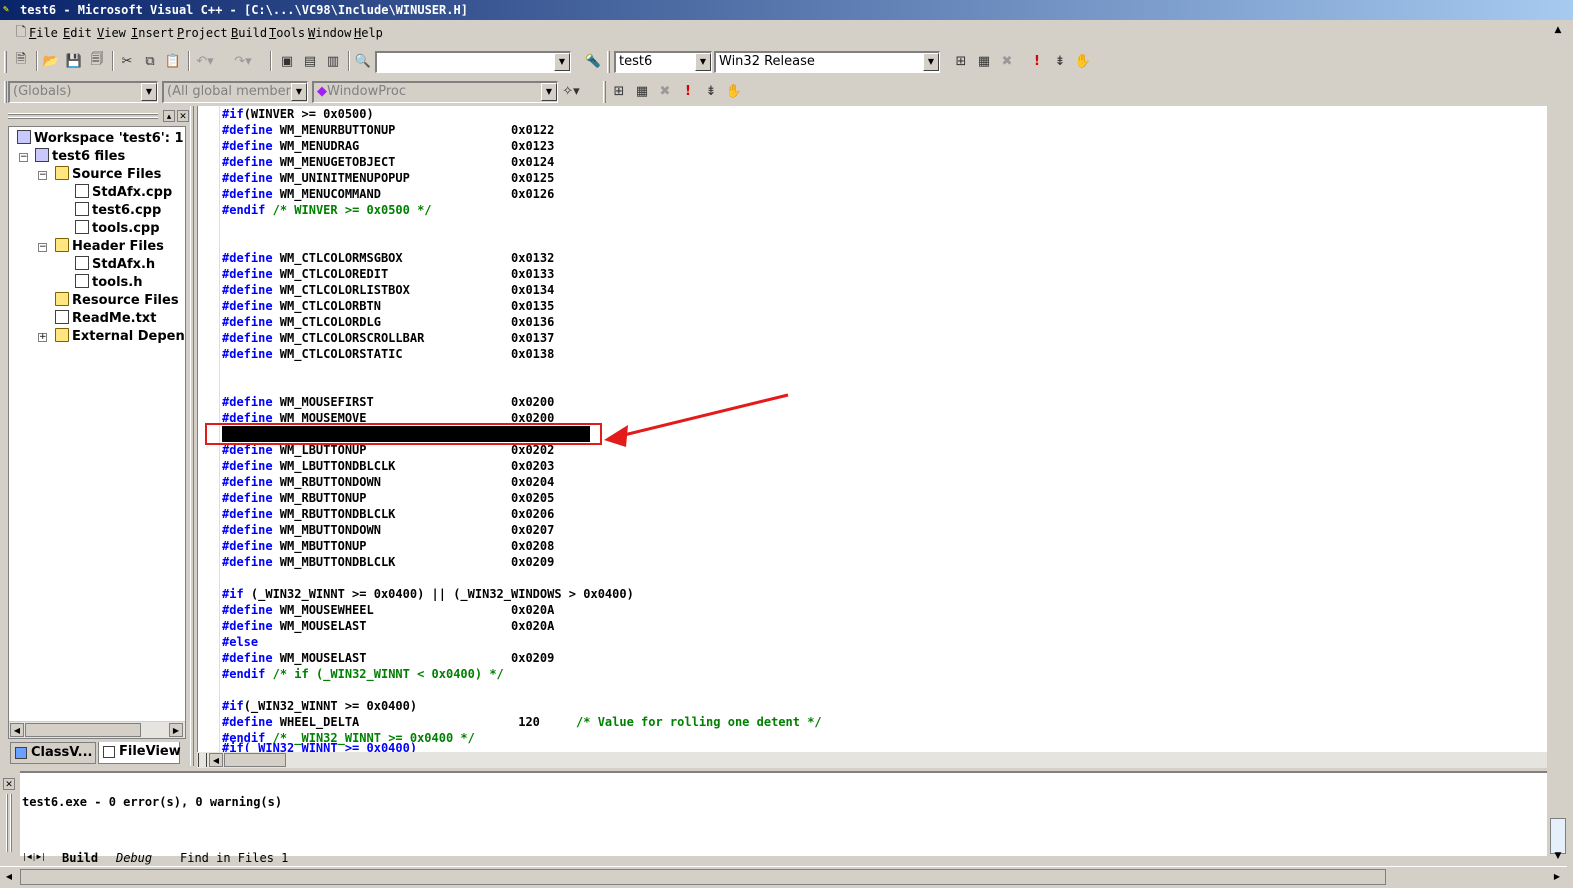 The image size is (1573, 888). Describe the element at coordinates (118, 211) in the screenshot. I see `file-test6-cpp: test6.cpp` at that location.